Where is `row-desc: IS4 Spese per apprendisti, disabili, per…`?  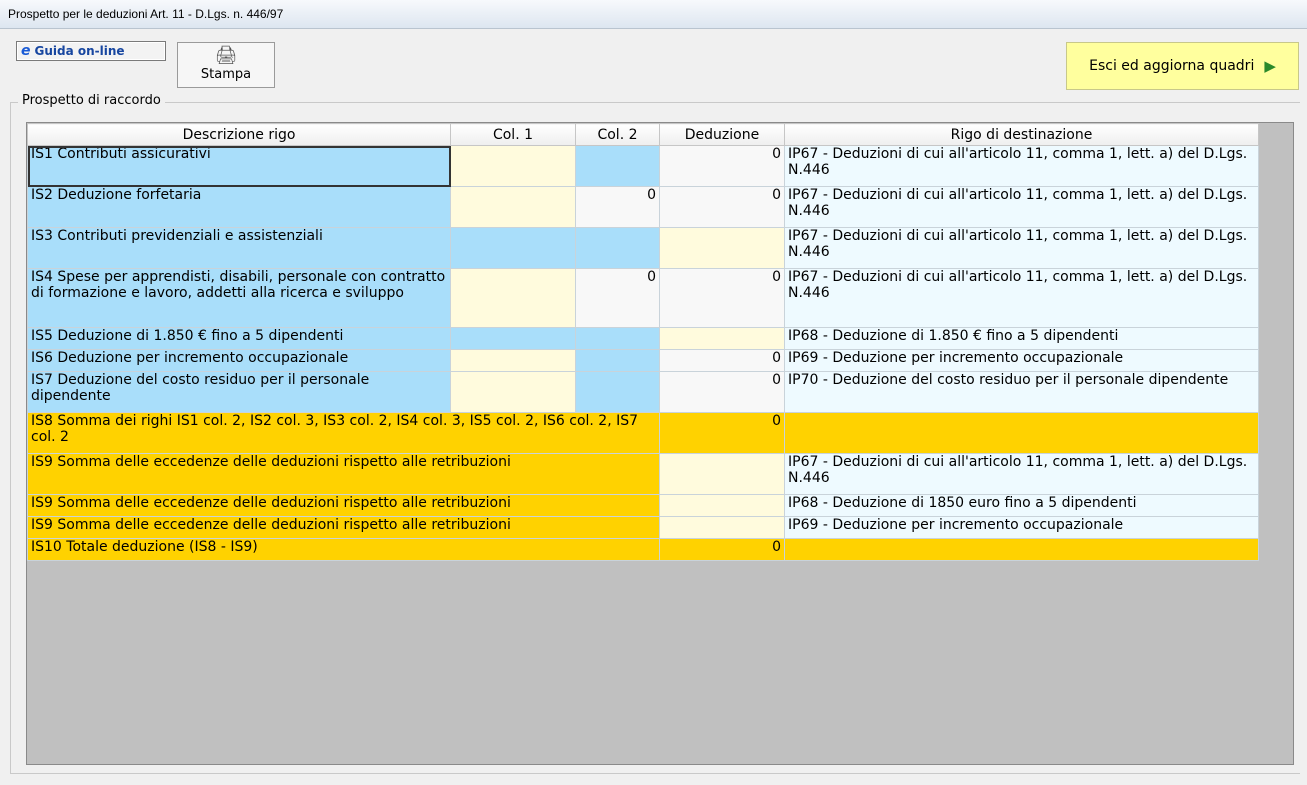 row-desc: IS4 Spese per apprendisti, disabili, per… is located at coordinates (239, 298).